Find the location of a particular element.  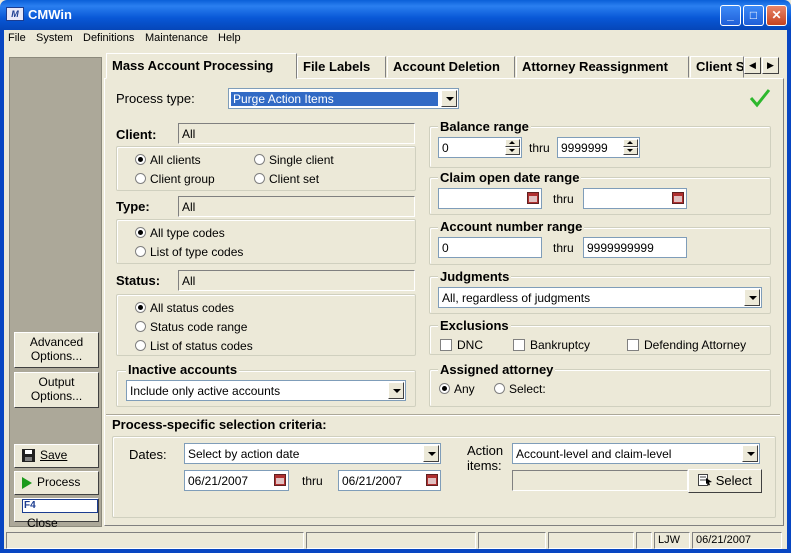

checkbox-bankruptcy: Bankruptcy is located at coordinates (551, 345).